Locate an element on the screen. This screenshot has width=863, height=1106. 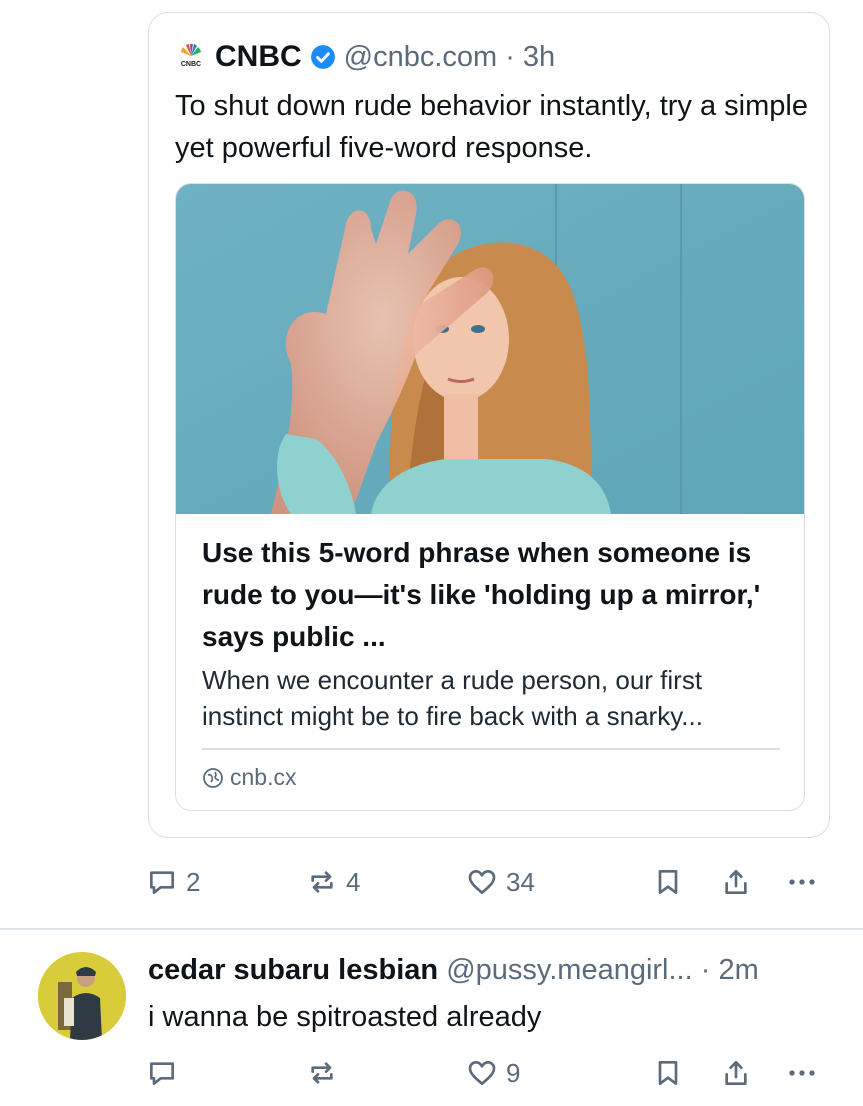
quoted-post-header: CNBC CNBC @cnbc.com · 3h is located at coordinates (365, 57).